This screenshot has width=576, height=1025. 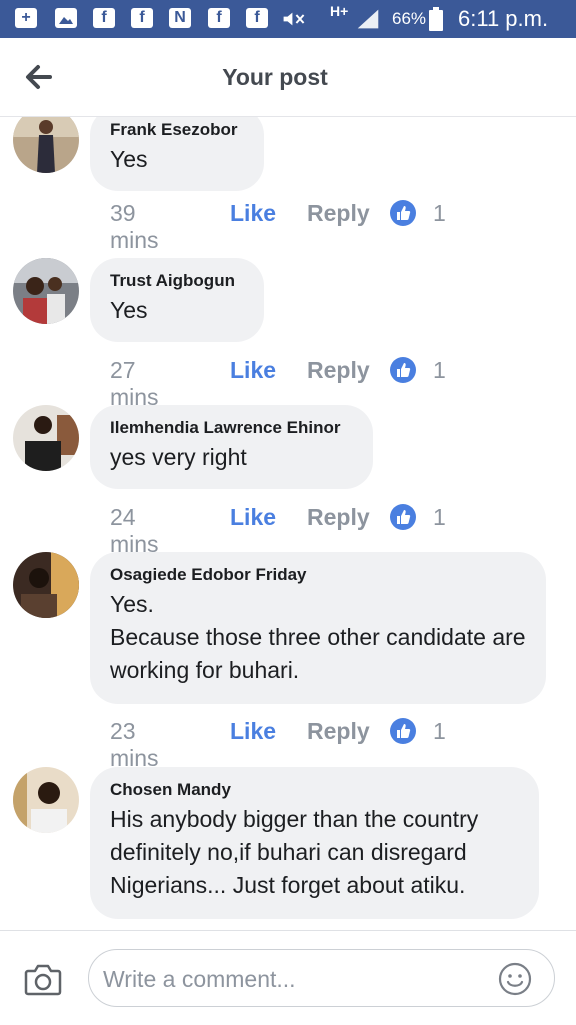 What do you see at coordinates (275, 77) in the screenshot?
I see `page-title: Your post` at bounding box center [275, 77].